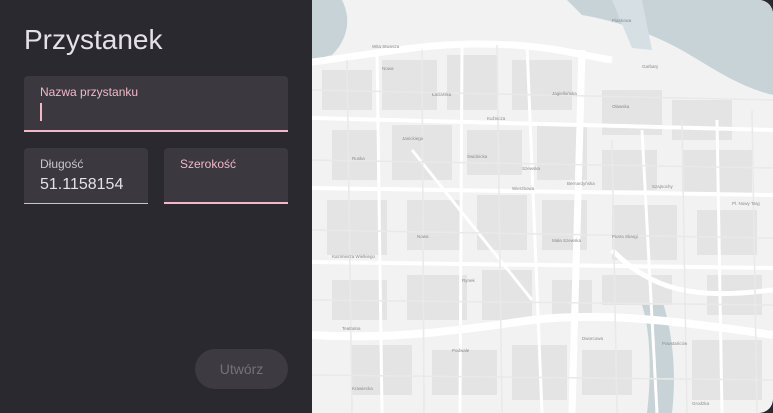 This screenshot has width=773, height=413. I want to click on street-label: Łaciarska, so click(442, 94).